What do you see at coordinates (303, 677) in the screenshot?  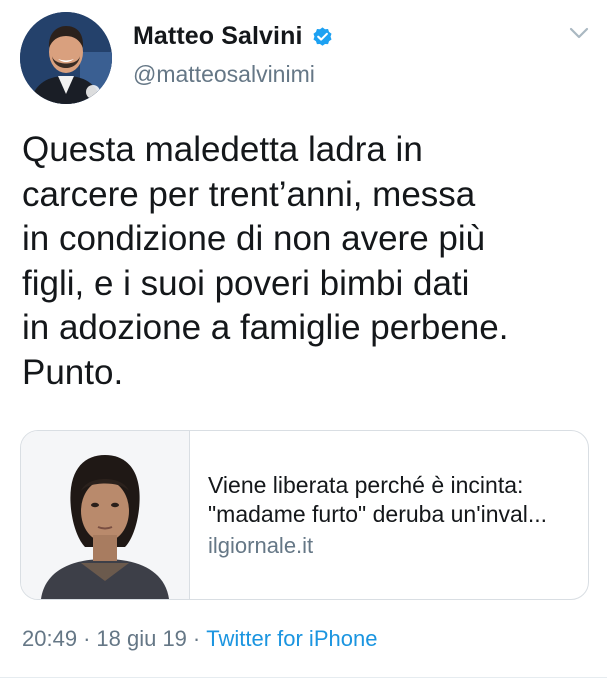 I see `divider` at bounding box center [303, 677].